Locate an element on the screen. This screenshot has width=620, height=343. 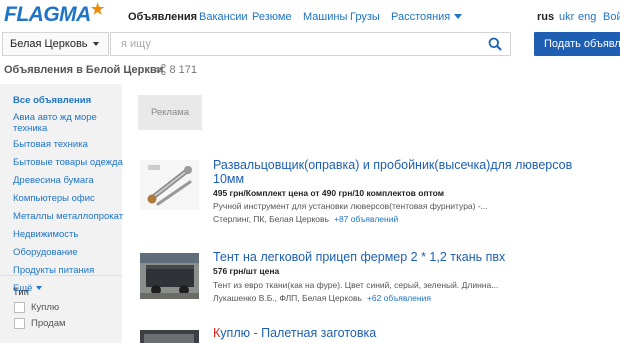
listing-title: Куплю - Палетная заготовка is located at coordinates (294, 333).